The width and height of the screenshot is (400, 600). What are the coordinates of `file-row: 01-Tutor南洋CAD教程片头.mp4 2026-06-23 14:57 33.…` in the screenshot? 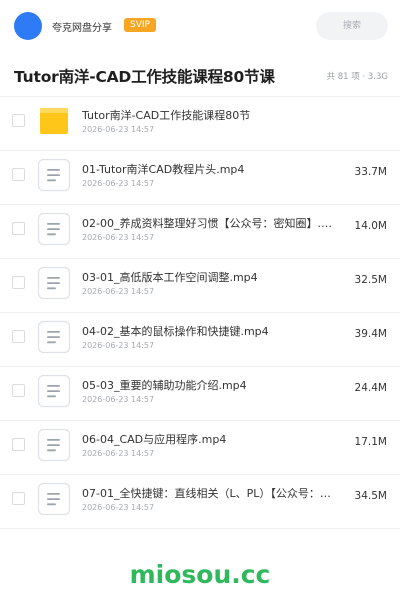 It's located at (200, 177).